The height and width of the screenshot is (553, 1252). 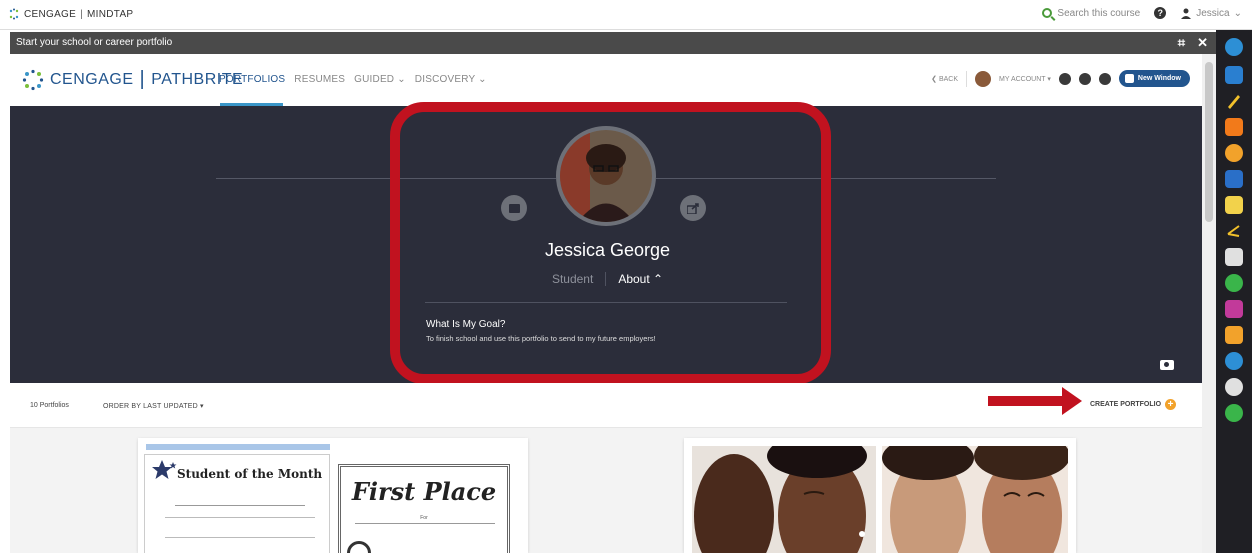 I want to click on create-portfolio-button: CREATE PORTFOLIO +, so click(x=1133, y=404).